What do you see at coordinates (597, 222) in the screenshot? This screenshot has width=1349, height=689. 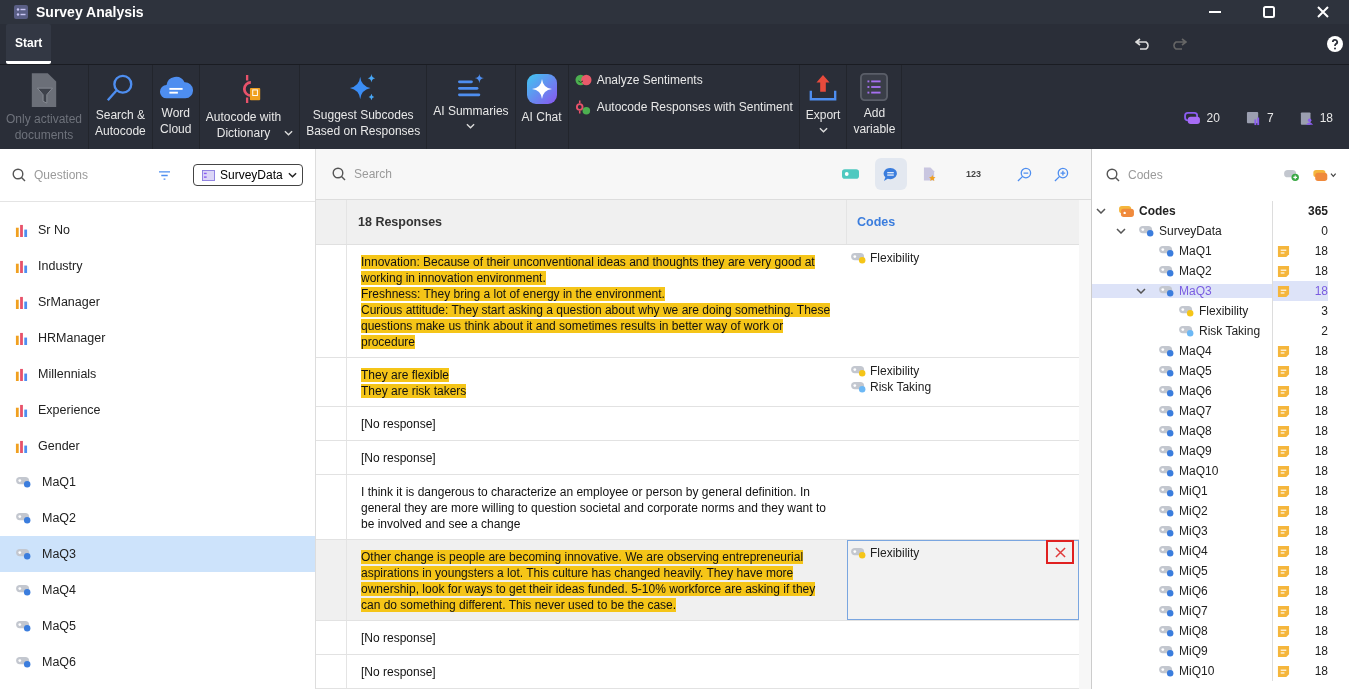 I see `column-header: 18 Responses` at bounding box center [597, 222].